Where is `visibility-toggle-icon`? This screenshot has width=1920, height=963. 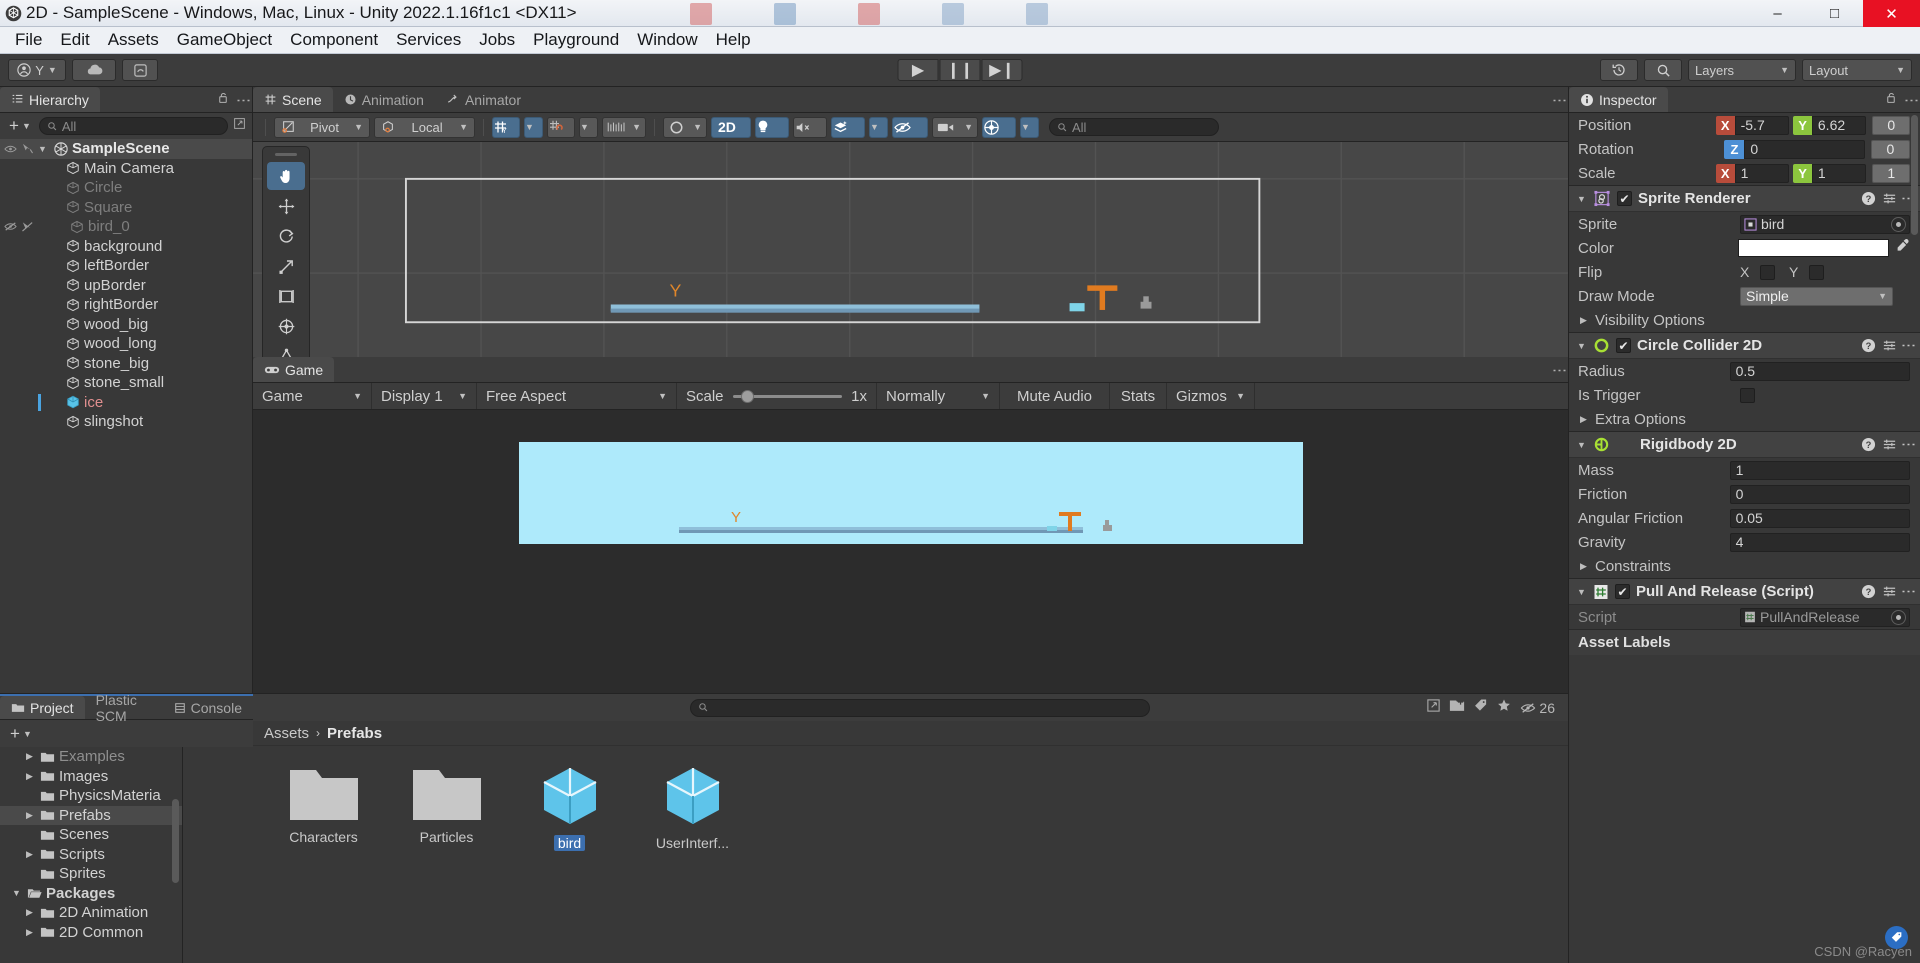 visibility-toggle-icon is located at coordinates (10, 149).